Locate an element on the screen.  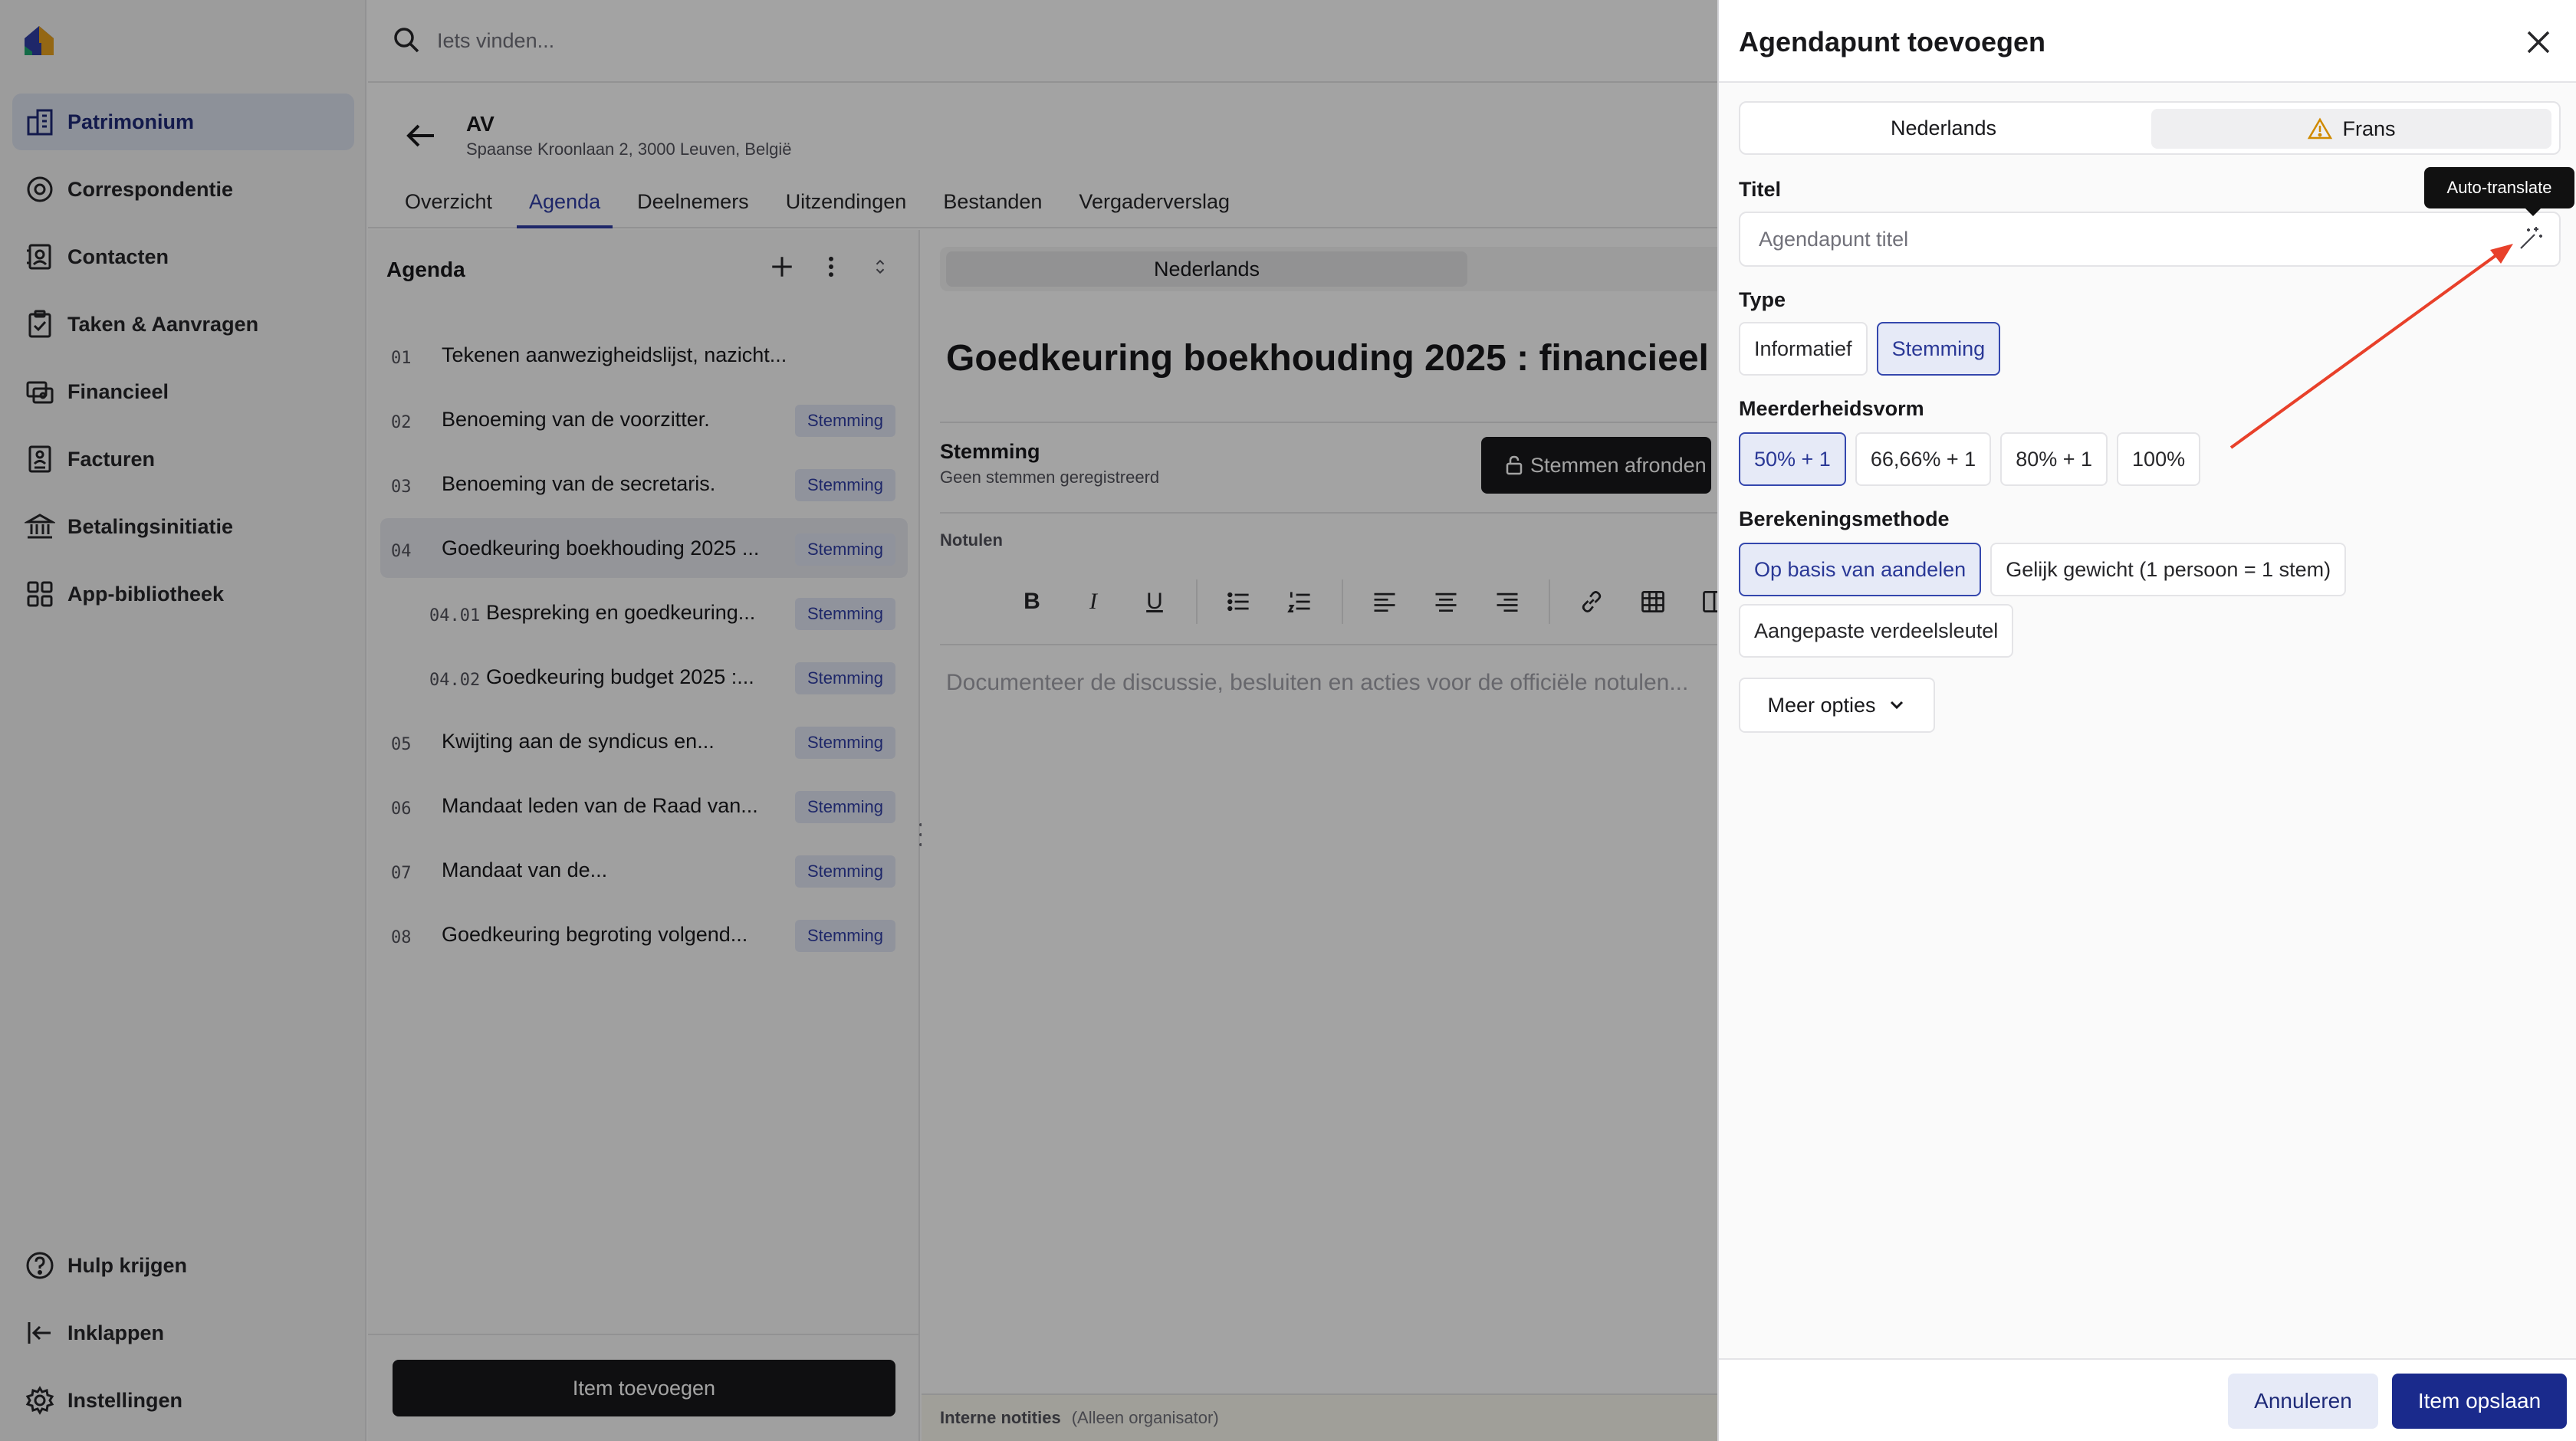
chevron-down-icon is located at coordinates (1897, 705).